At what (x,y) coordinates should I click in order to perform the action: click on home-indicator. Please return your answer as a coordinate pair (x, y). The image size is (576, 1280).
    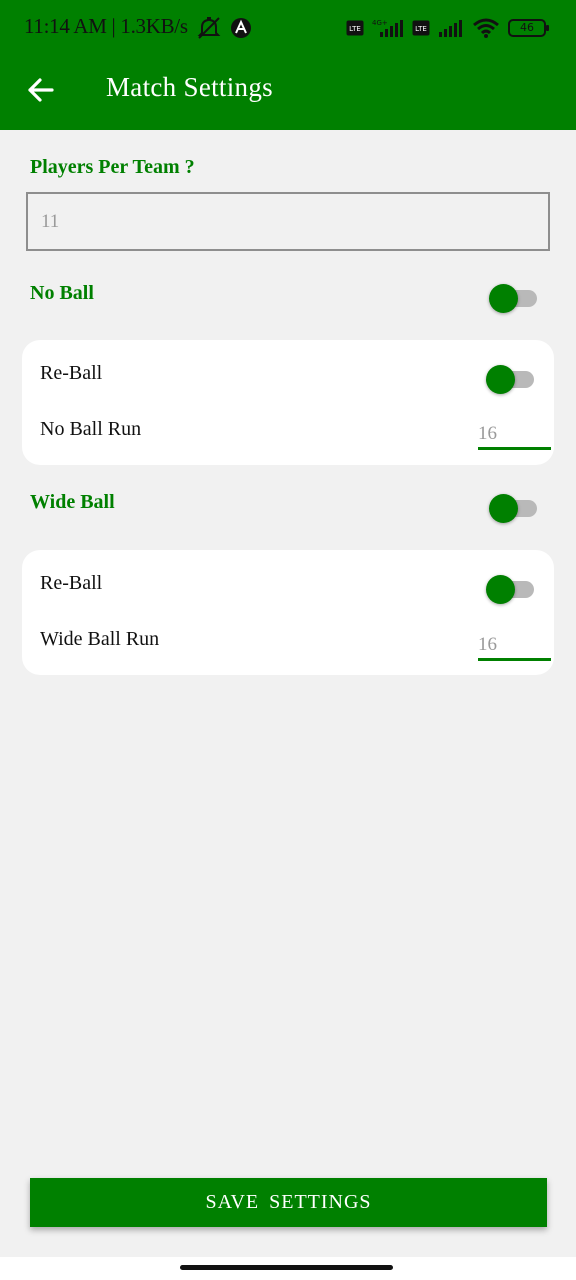
    Looking at the image, I should click on (286, 1267).